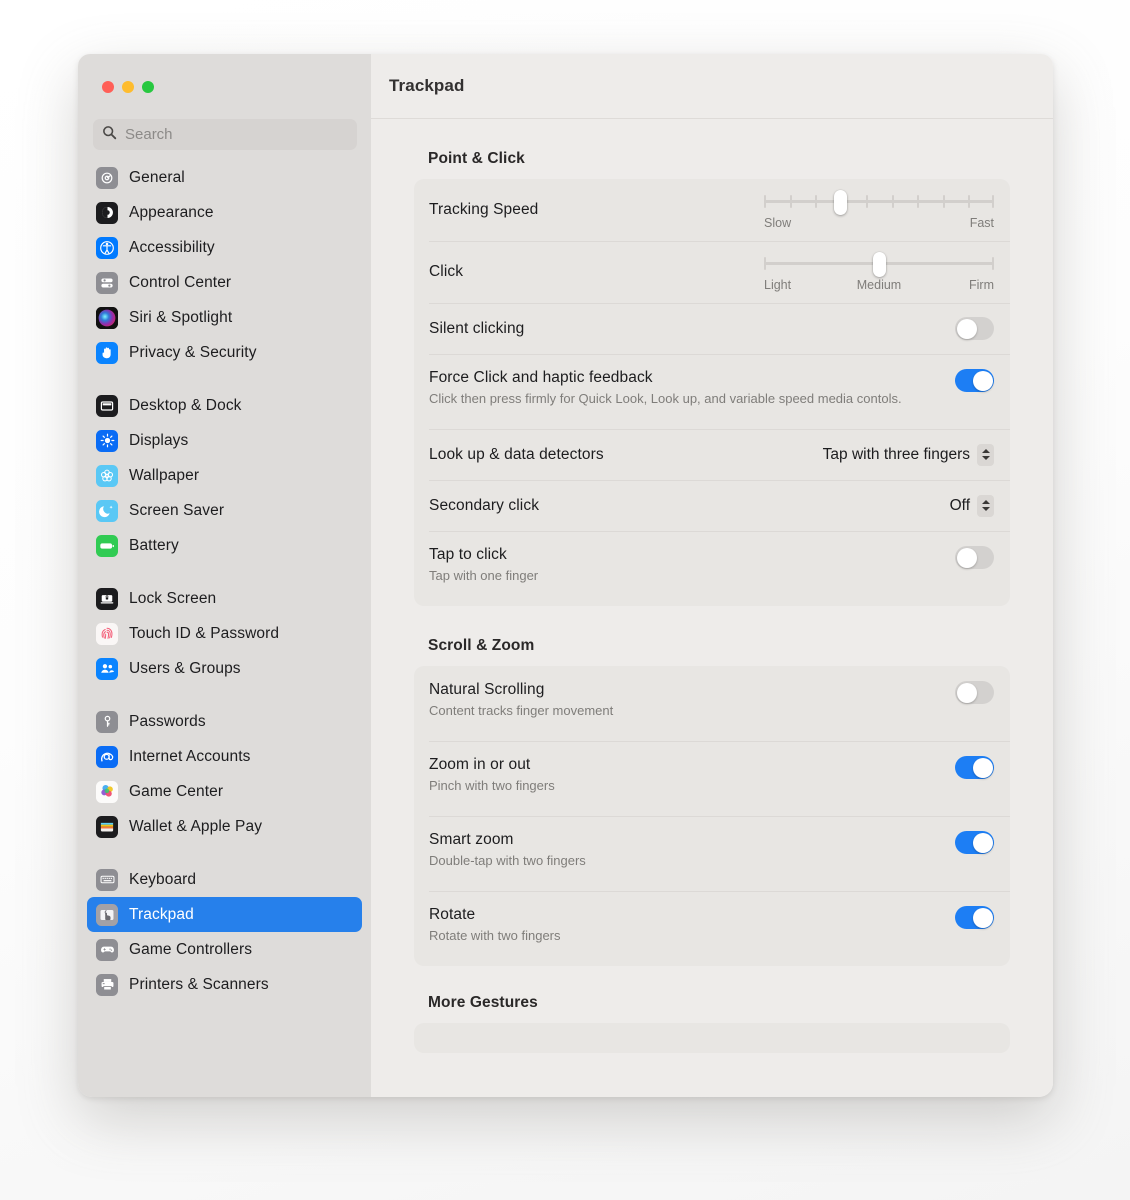  Describe the element at coordinates (224, 914) in the screenshot. I see `sidebar-item-trackpad: Trackpad` at that location.